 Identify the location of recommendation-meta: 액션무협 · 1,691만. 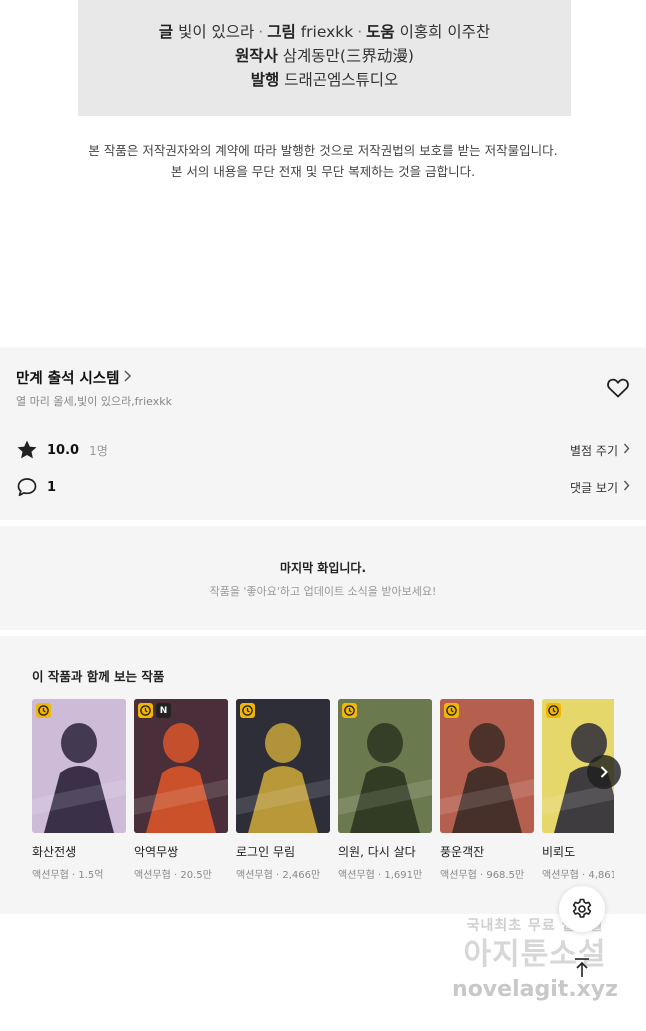
(380, 875).